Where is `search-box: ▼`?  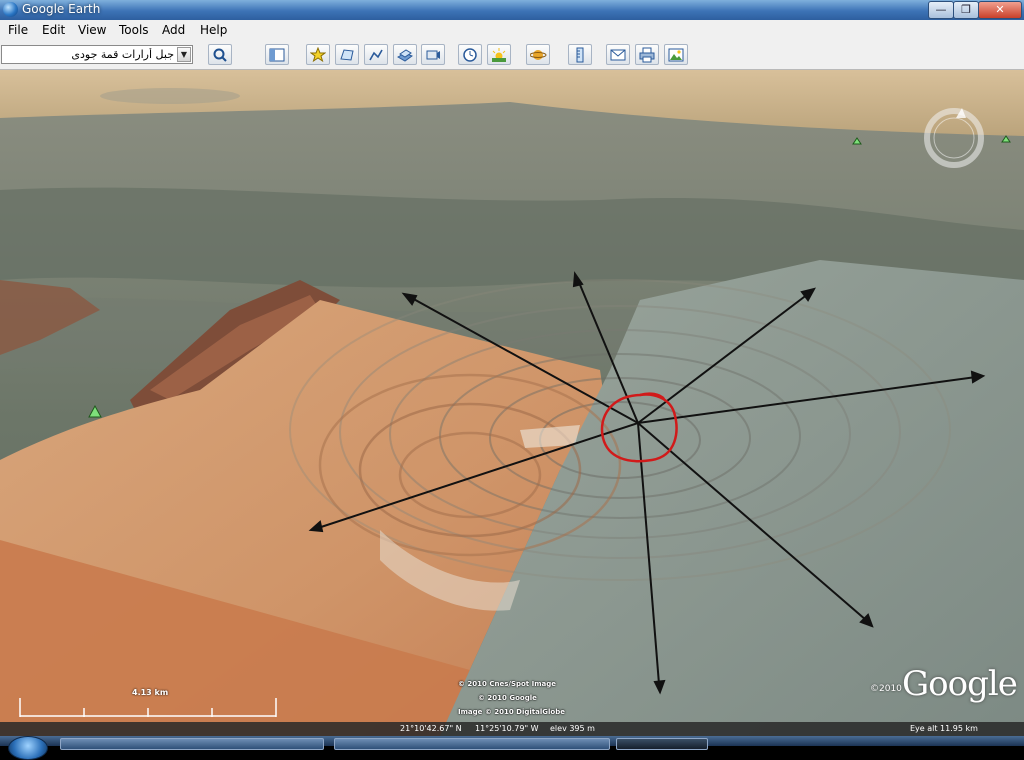 search-box: ▼ is located at coordinates (97, 54).